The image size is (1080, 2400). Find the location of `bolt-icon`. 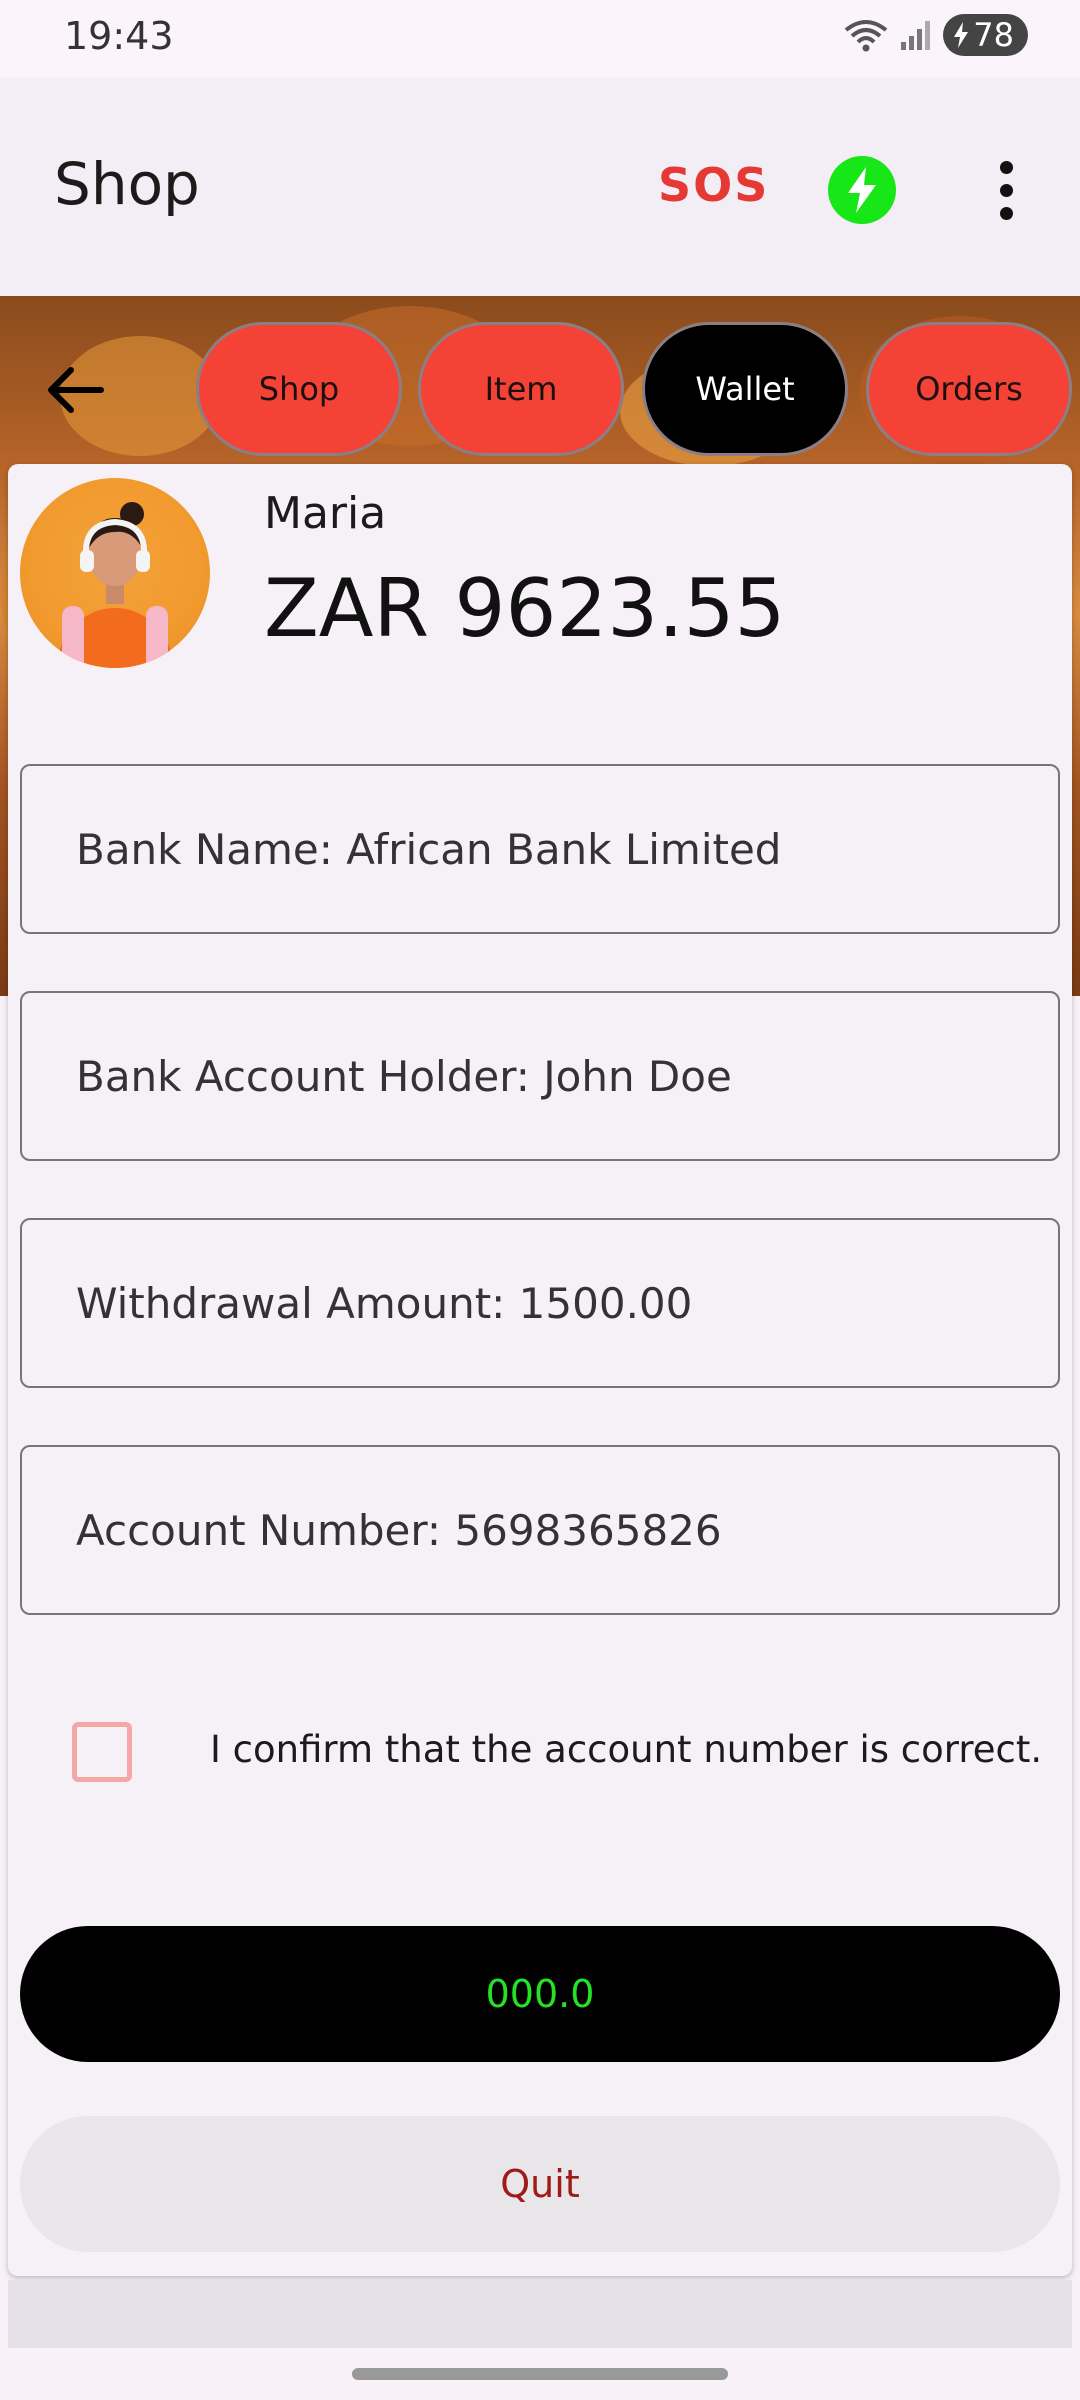

bolt-icon is located at coordinates (862, 190).